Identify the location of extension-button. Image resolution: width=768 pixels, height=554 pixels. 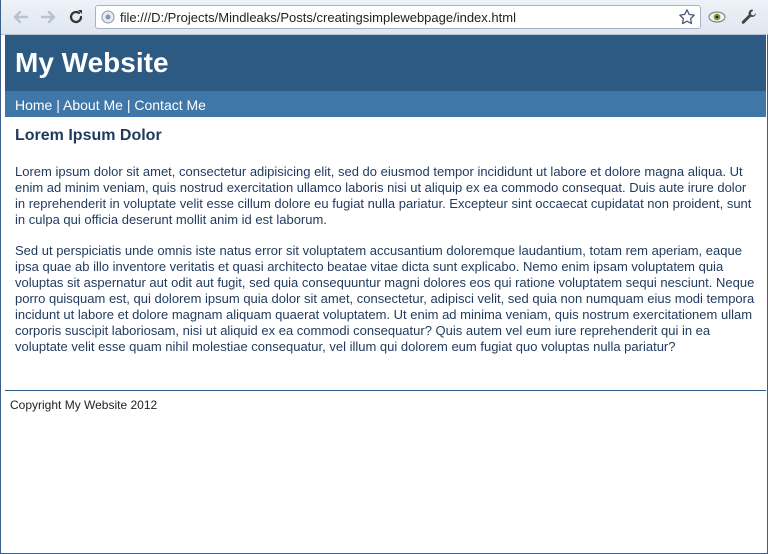
(717, 17).